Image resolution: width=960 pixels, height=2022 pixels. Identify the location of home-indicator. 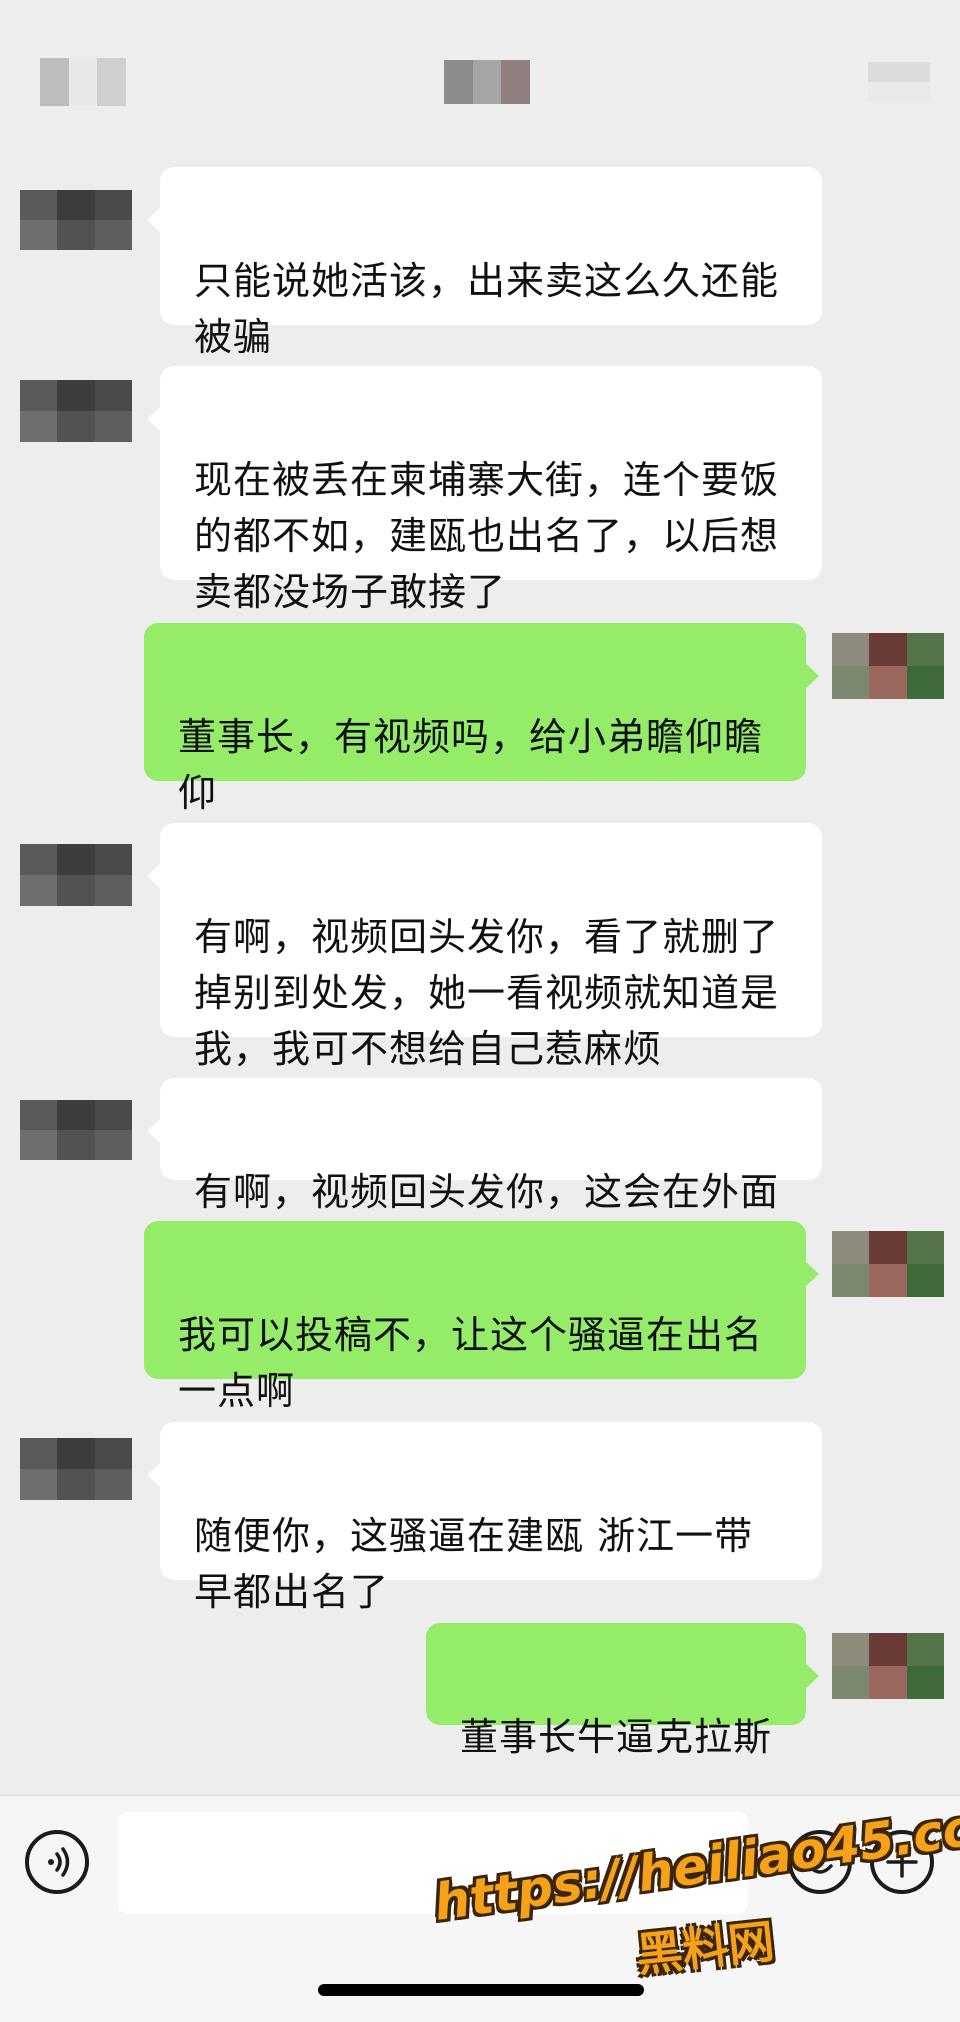
(481, 1990).